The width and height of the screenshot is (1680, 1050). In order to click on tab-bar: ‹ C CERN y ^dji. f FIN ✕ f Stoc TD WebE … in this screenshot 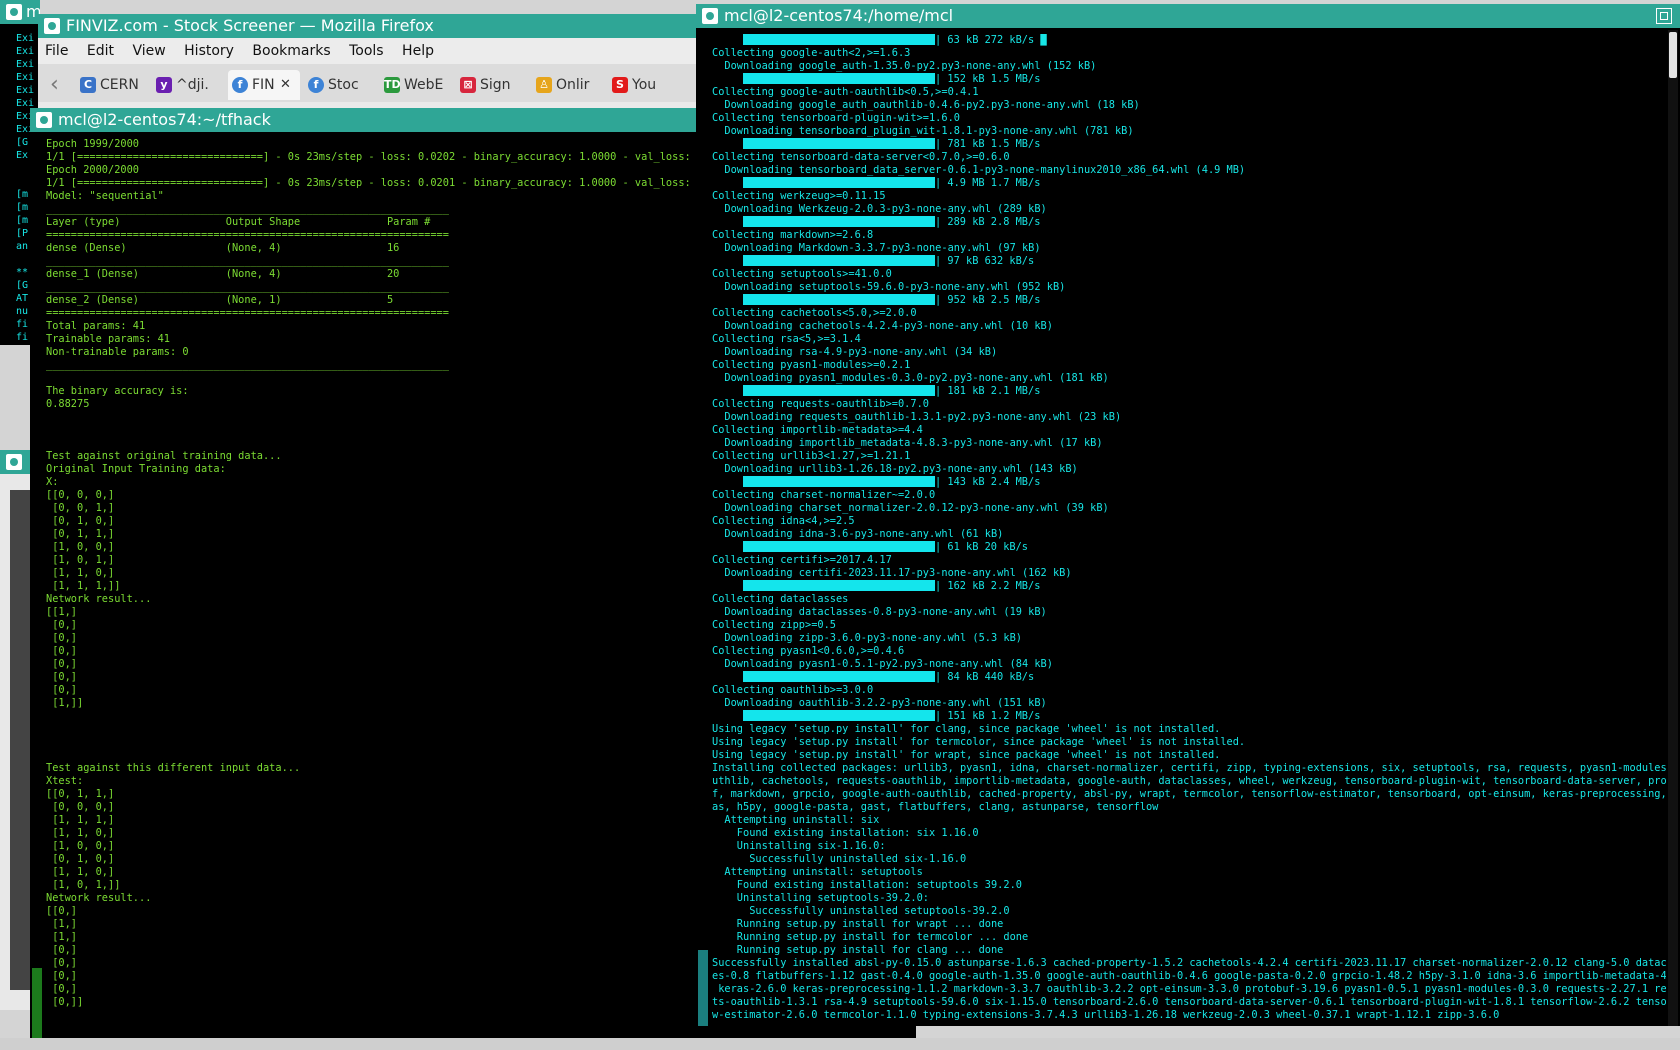, I will do `click(370, 83)`.